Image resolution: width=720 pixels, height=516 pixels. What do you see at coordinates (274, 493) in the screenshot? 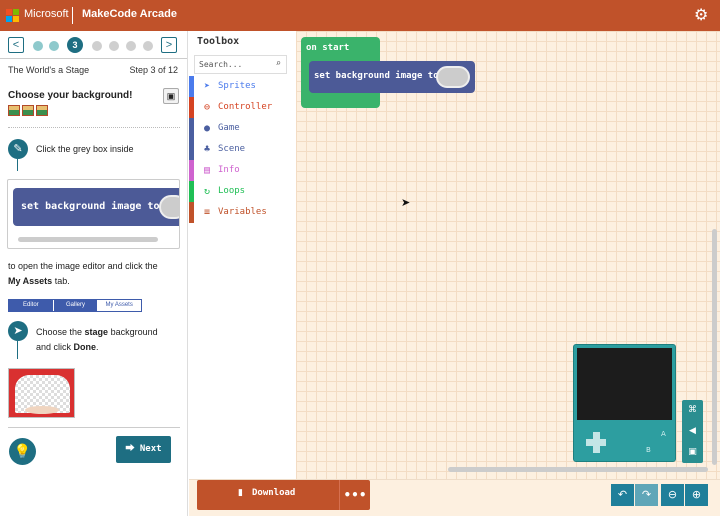
I see `download-label: Download` at bounding box center [274, 493].